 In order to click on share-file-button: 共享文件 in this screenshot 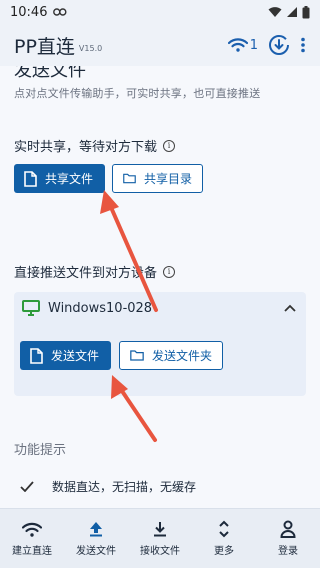, I will do `click(59, 178)`.